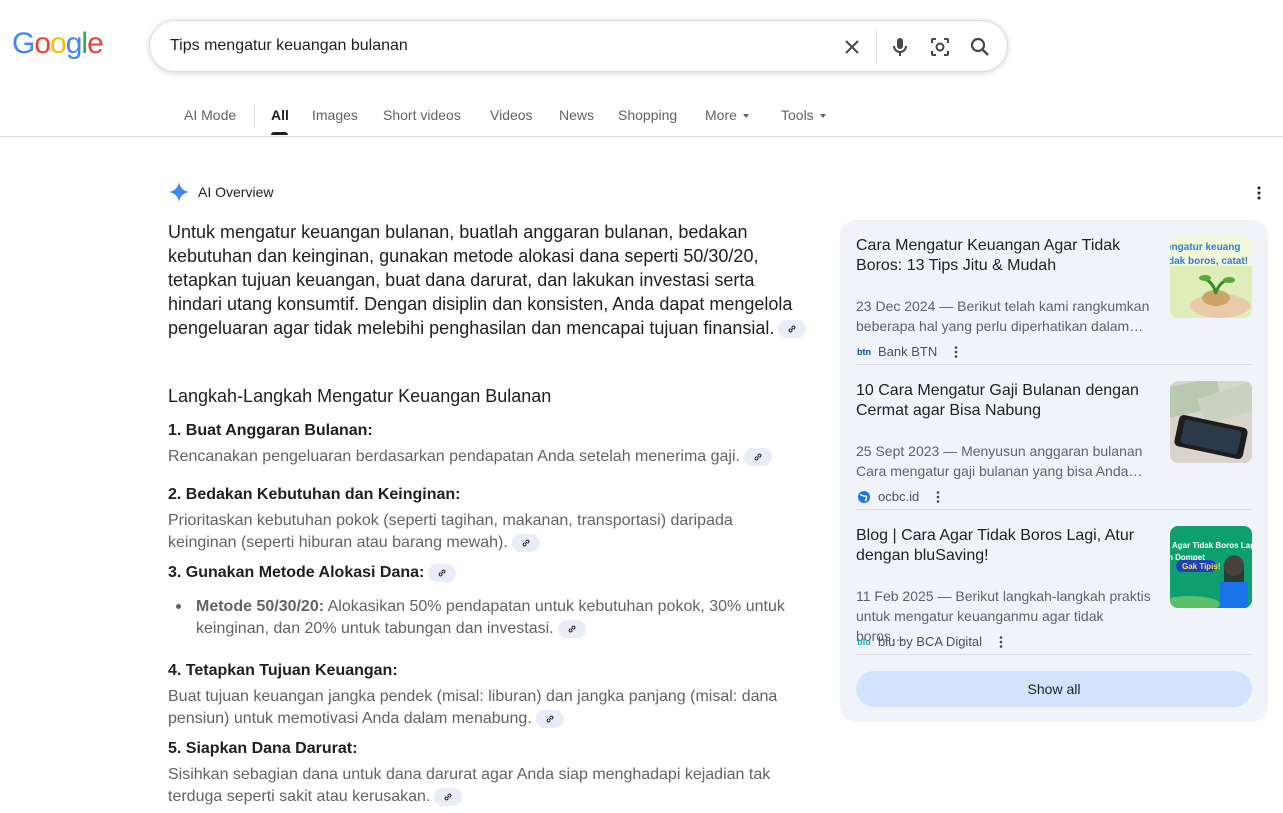  Describe the element at coordinates (74, 43) in the screenshot. I see `logo-letter: g` at that location.